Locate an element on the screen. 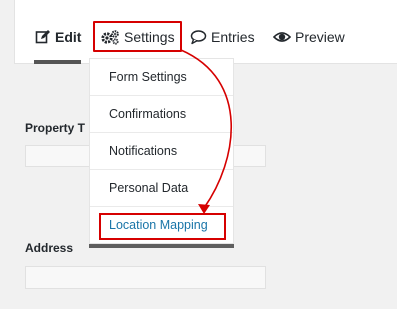  tab-entries: Entries is located at coordinates (222, 37).